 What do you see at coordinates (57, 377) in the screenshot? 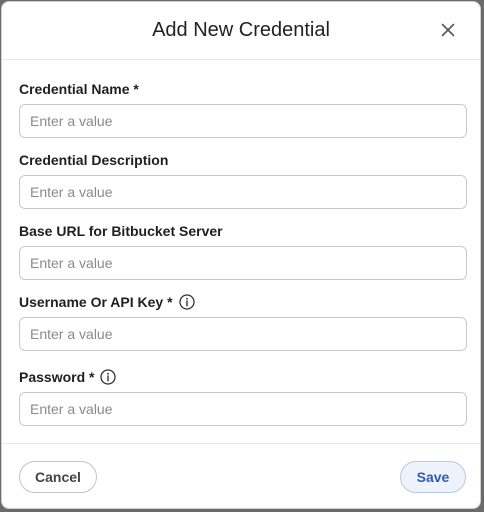
I see `password-label: Password *` at bounding box center [57, 377].